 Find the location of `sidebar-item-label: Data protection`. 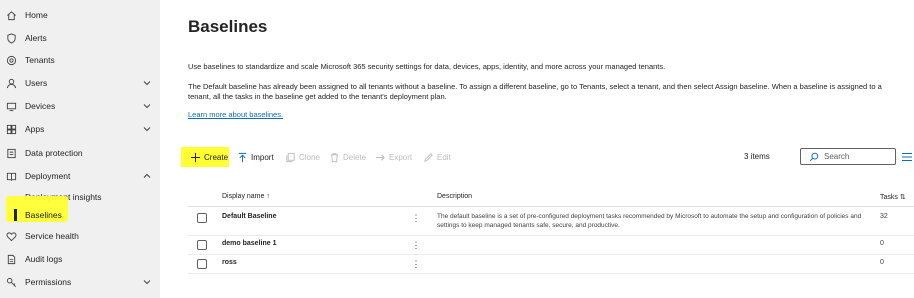

sidebar-item-label: Data protection is located at coordinates (54, 153).